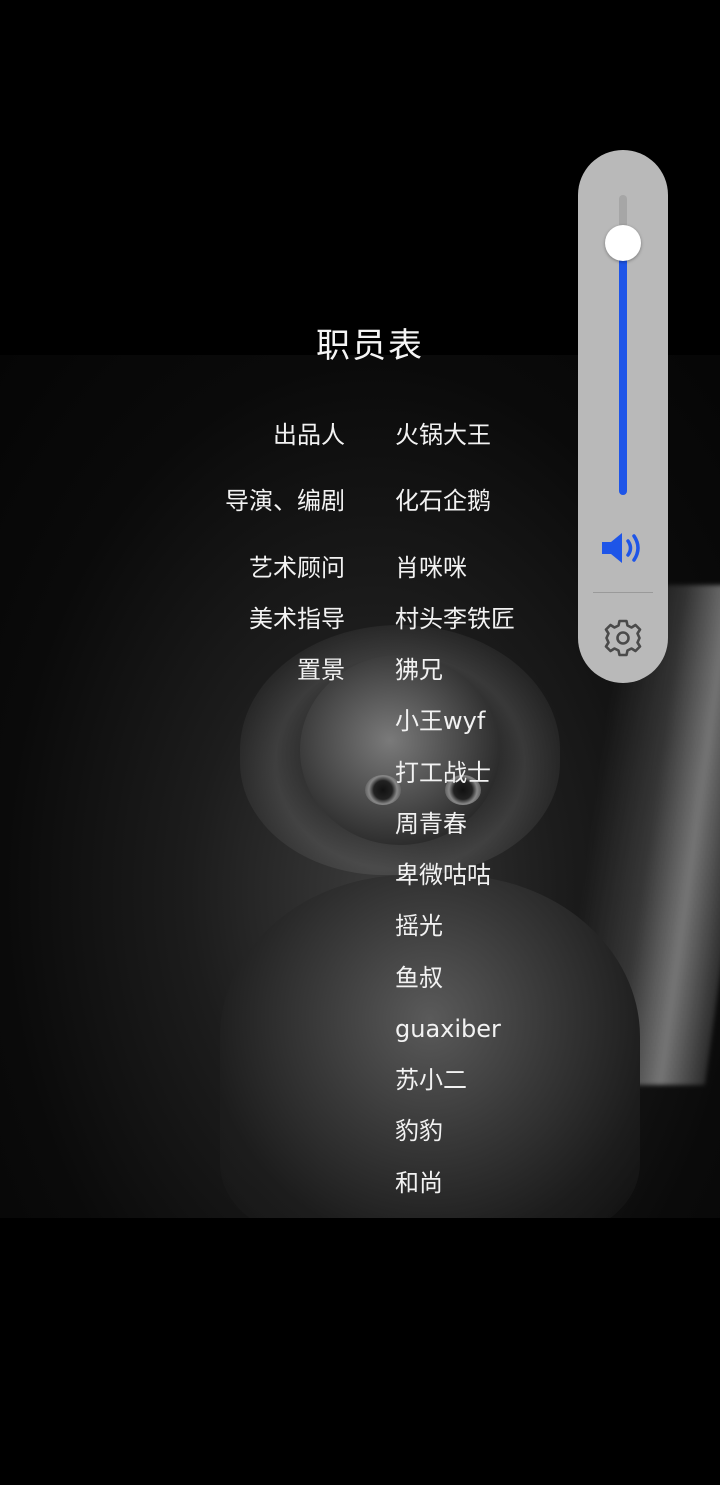 The width and height of the screenshot is (720, 1485). I want to click on credit-name: 和尚, so click(419, 1183).